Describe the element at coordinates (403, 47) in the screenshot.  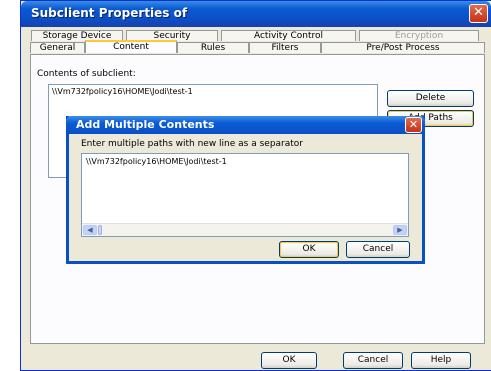
I see `tab-pre-post-process: Pre/Post Process` at that location.